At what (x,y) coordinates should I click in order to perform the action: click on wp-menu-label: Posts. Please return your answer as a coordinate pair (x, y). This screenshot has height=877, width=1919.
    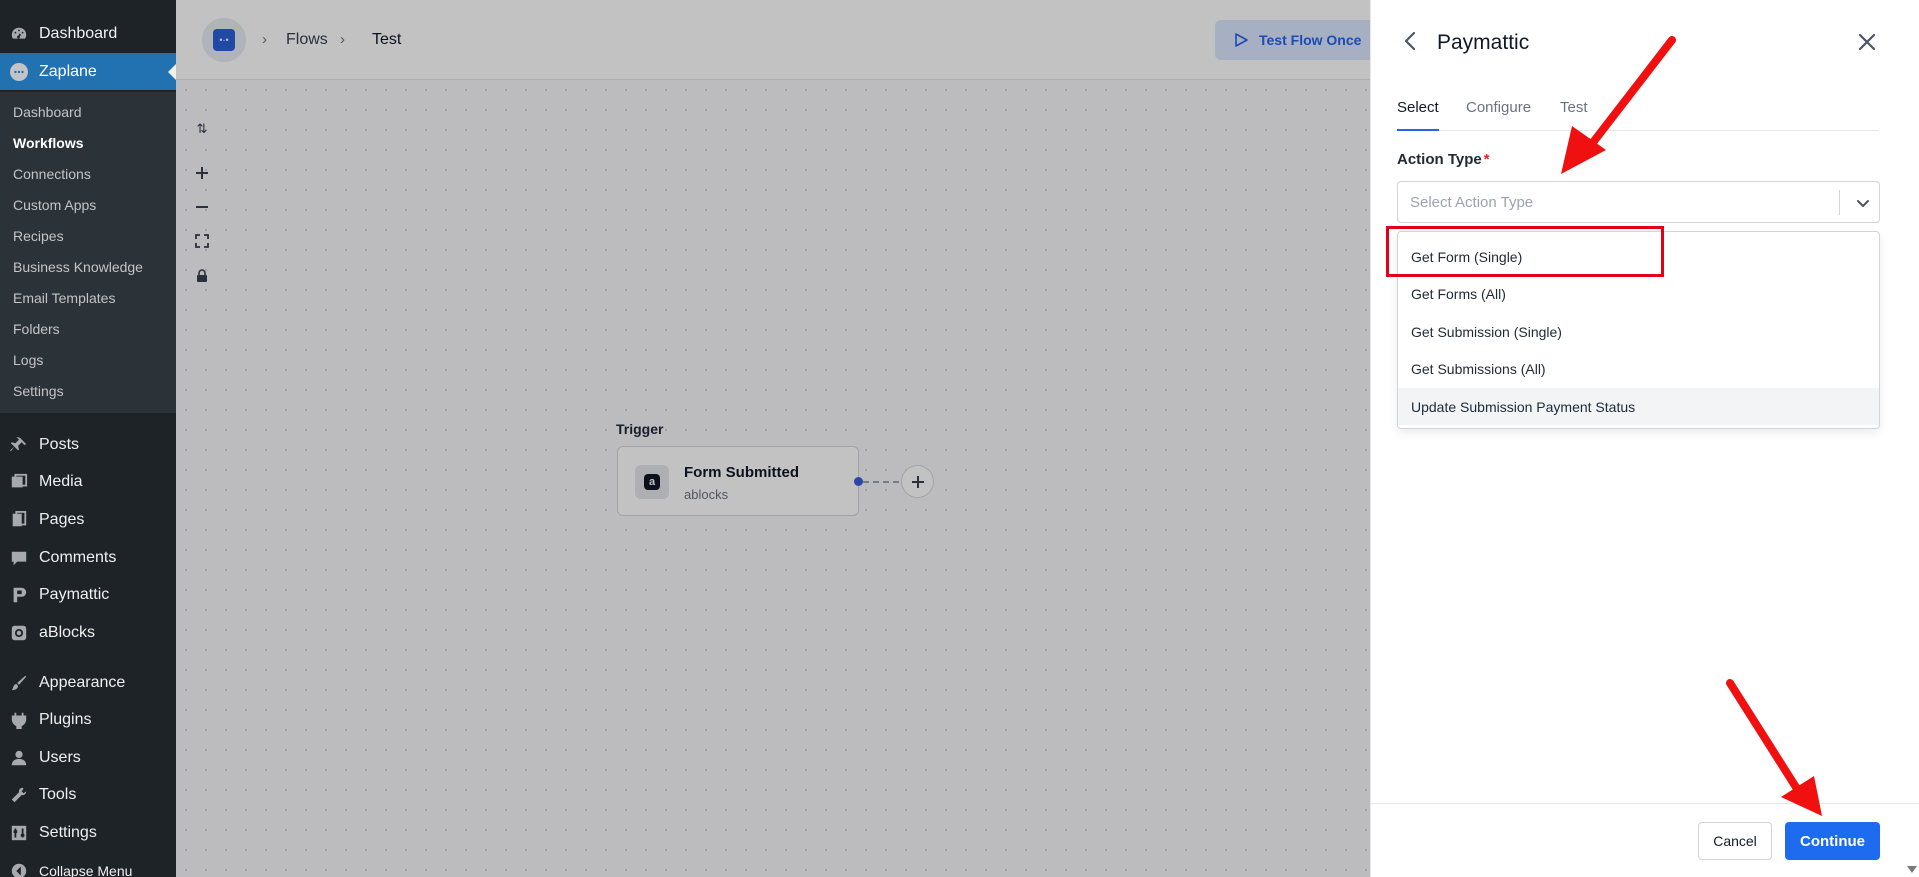
    Looking at the image, I should click on (59, 444).